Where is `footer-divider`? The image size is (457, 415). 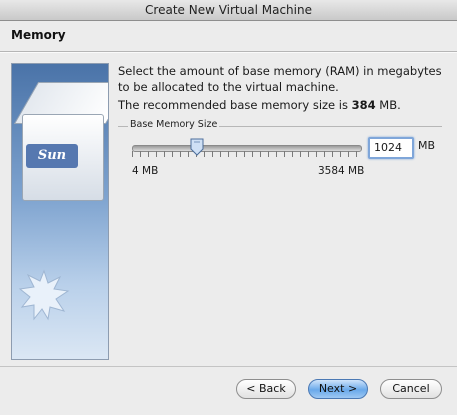
footer-divider is located at coordinates (228, 366).